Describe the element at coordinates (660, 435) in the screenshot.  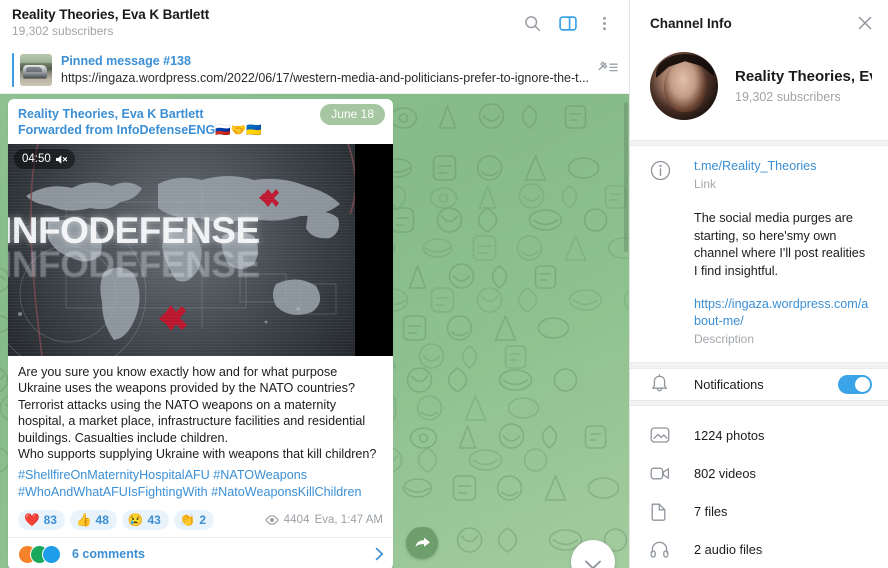
I see `photo-icon` at that location.